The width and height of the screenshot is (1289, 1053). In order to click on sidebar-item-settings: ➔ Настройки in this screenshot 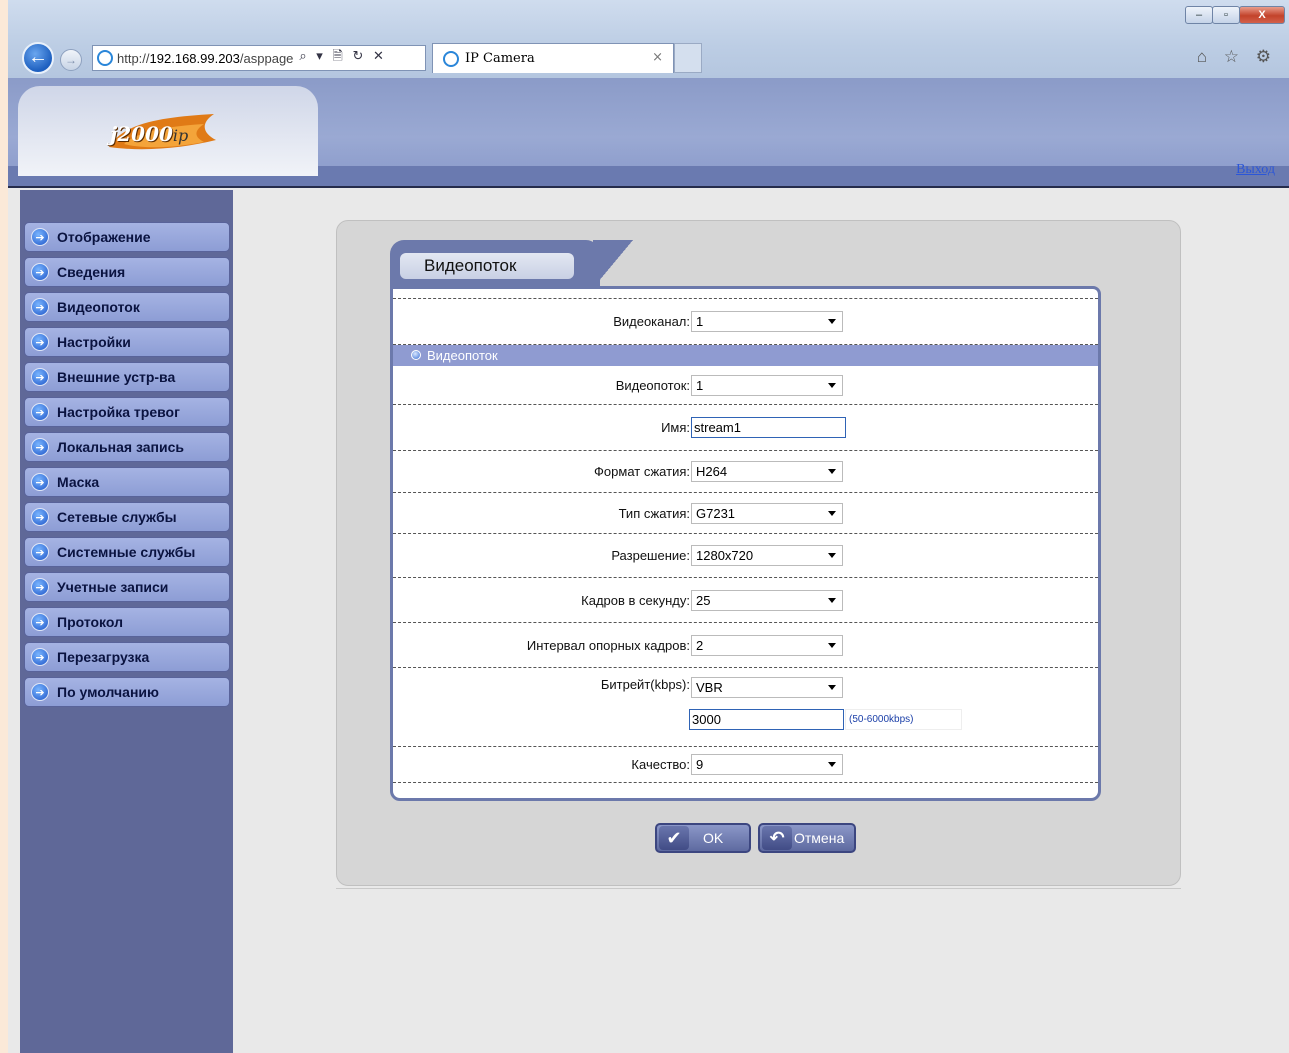, I will do `click(127, 342)`.